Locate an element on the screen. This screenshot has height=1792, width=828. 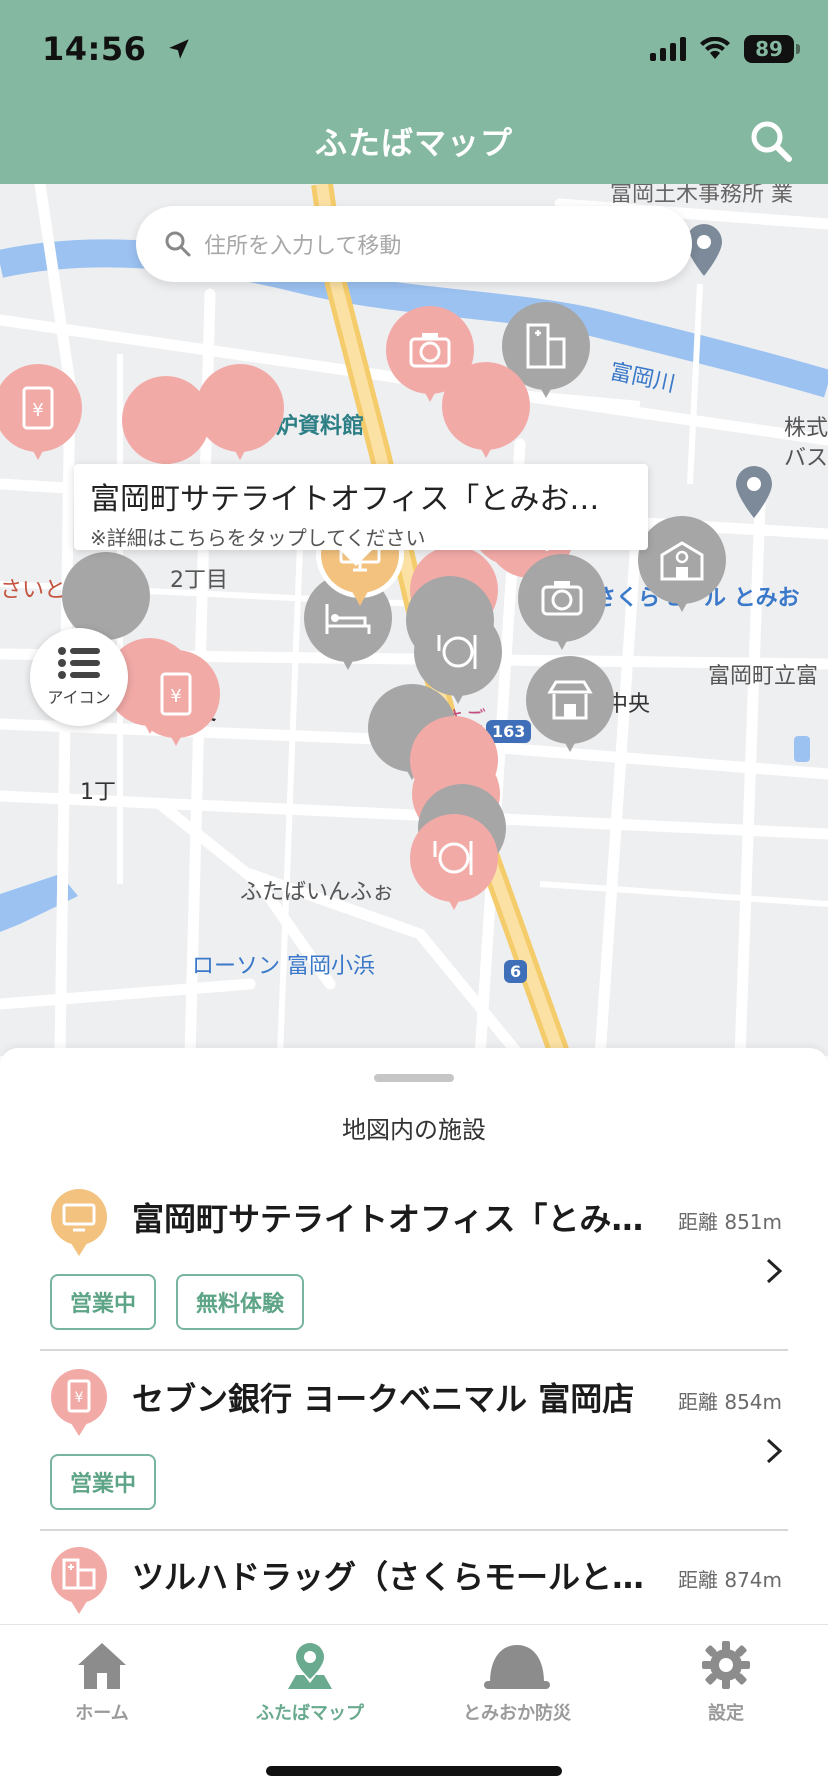
cellular-signal-icon is located at coordinates (668, 49).